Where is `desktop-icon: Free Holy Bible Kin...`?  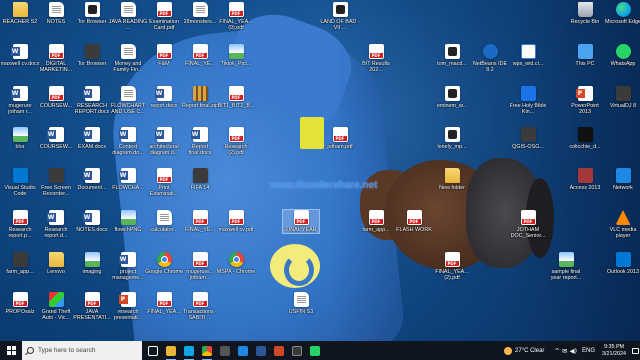
desktop-icon: Free Holy Bible Kin... is located at coordinates (528, 100).